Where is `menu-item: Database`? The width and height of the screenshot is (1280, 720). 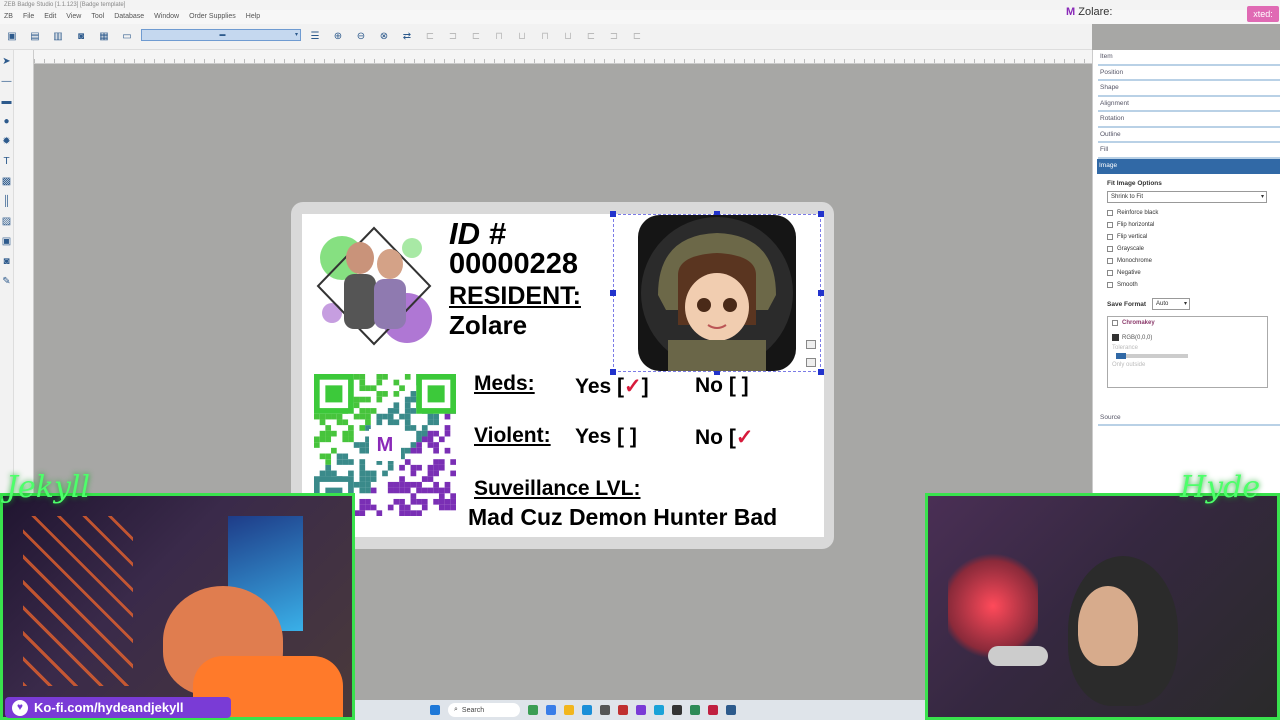 menu-item: Database is located at coordinates (129, 17).